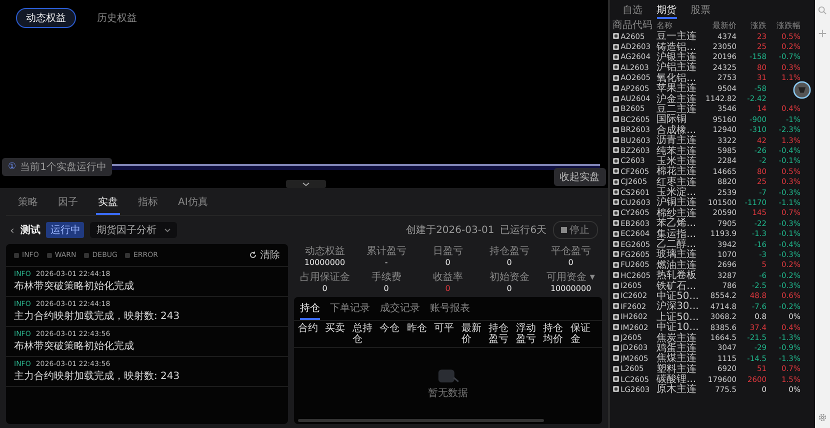  I want to click on runtime-text: 已运行6天, so click(523, 230).